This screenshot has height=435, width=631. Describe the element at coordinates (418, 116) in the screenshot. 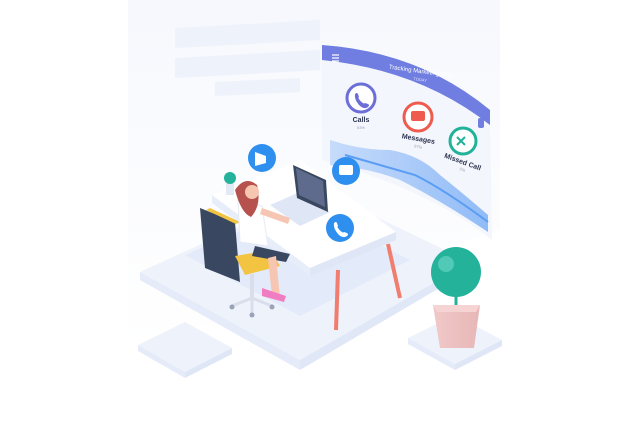

I see `message-icon` at that location.